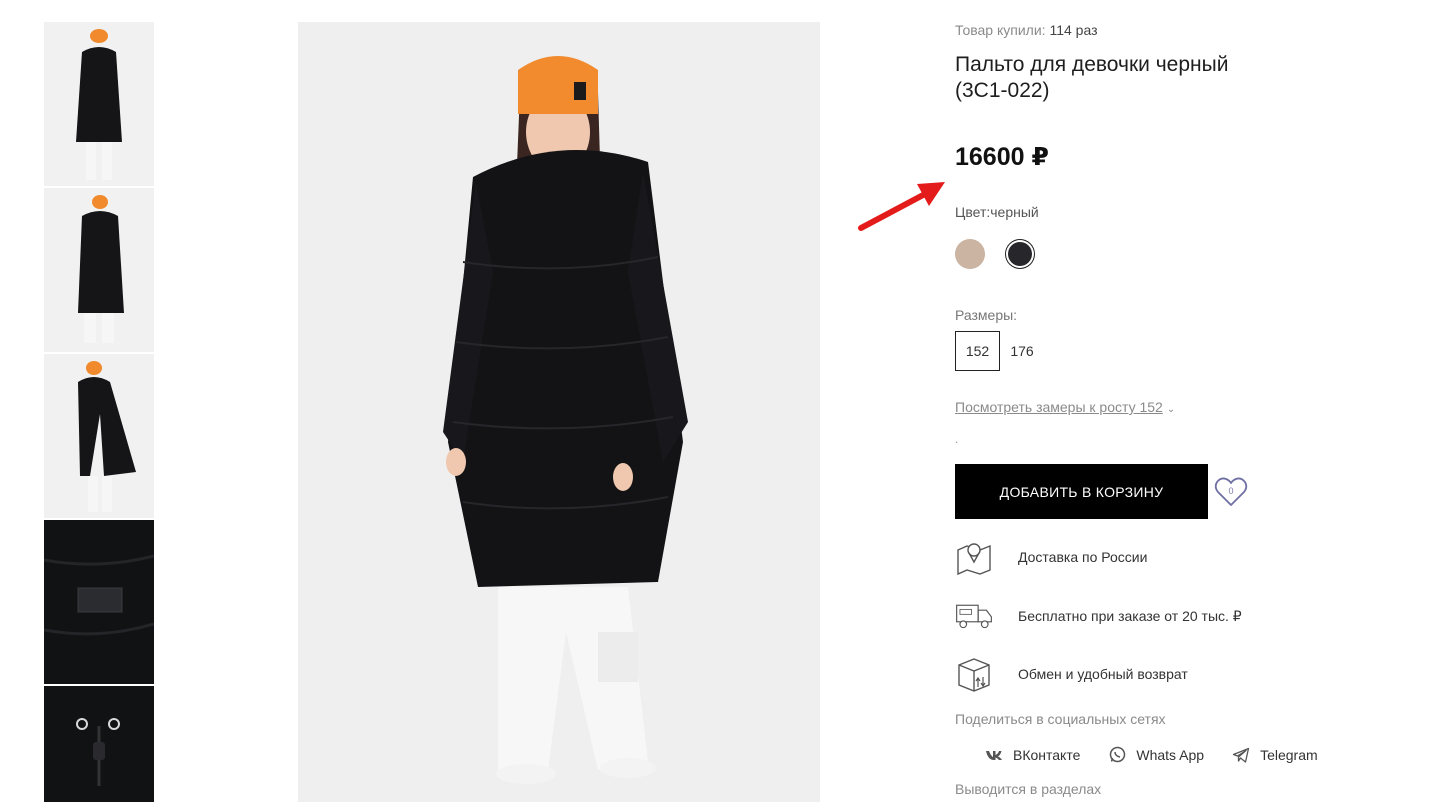  I want to click on feature-delivery: Доставка по России, so click(1051, 557).